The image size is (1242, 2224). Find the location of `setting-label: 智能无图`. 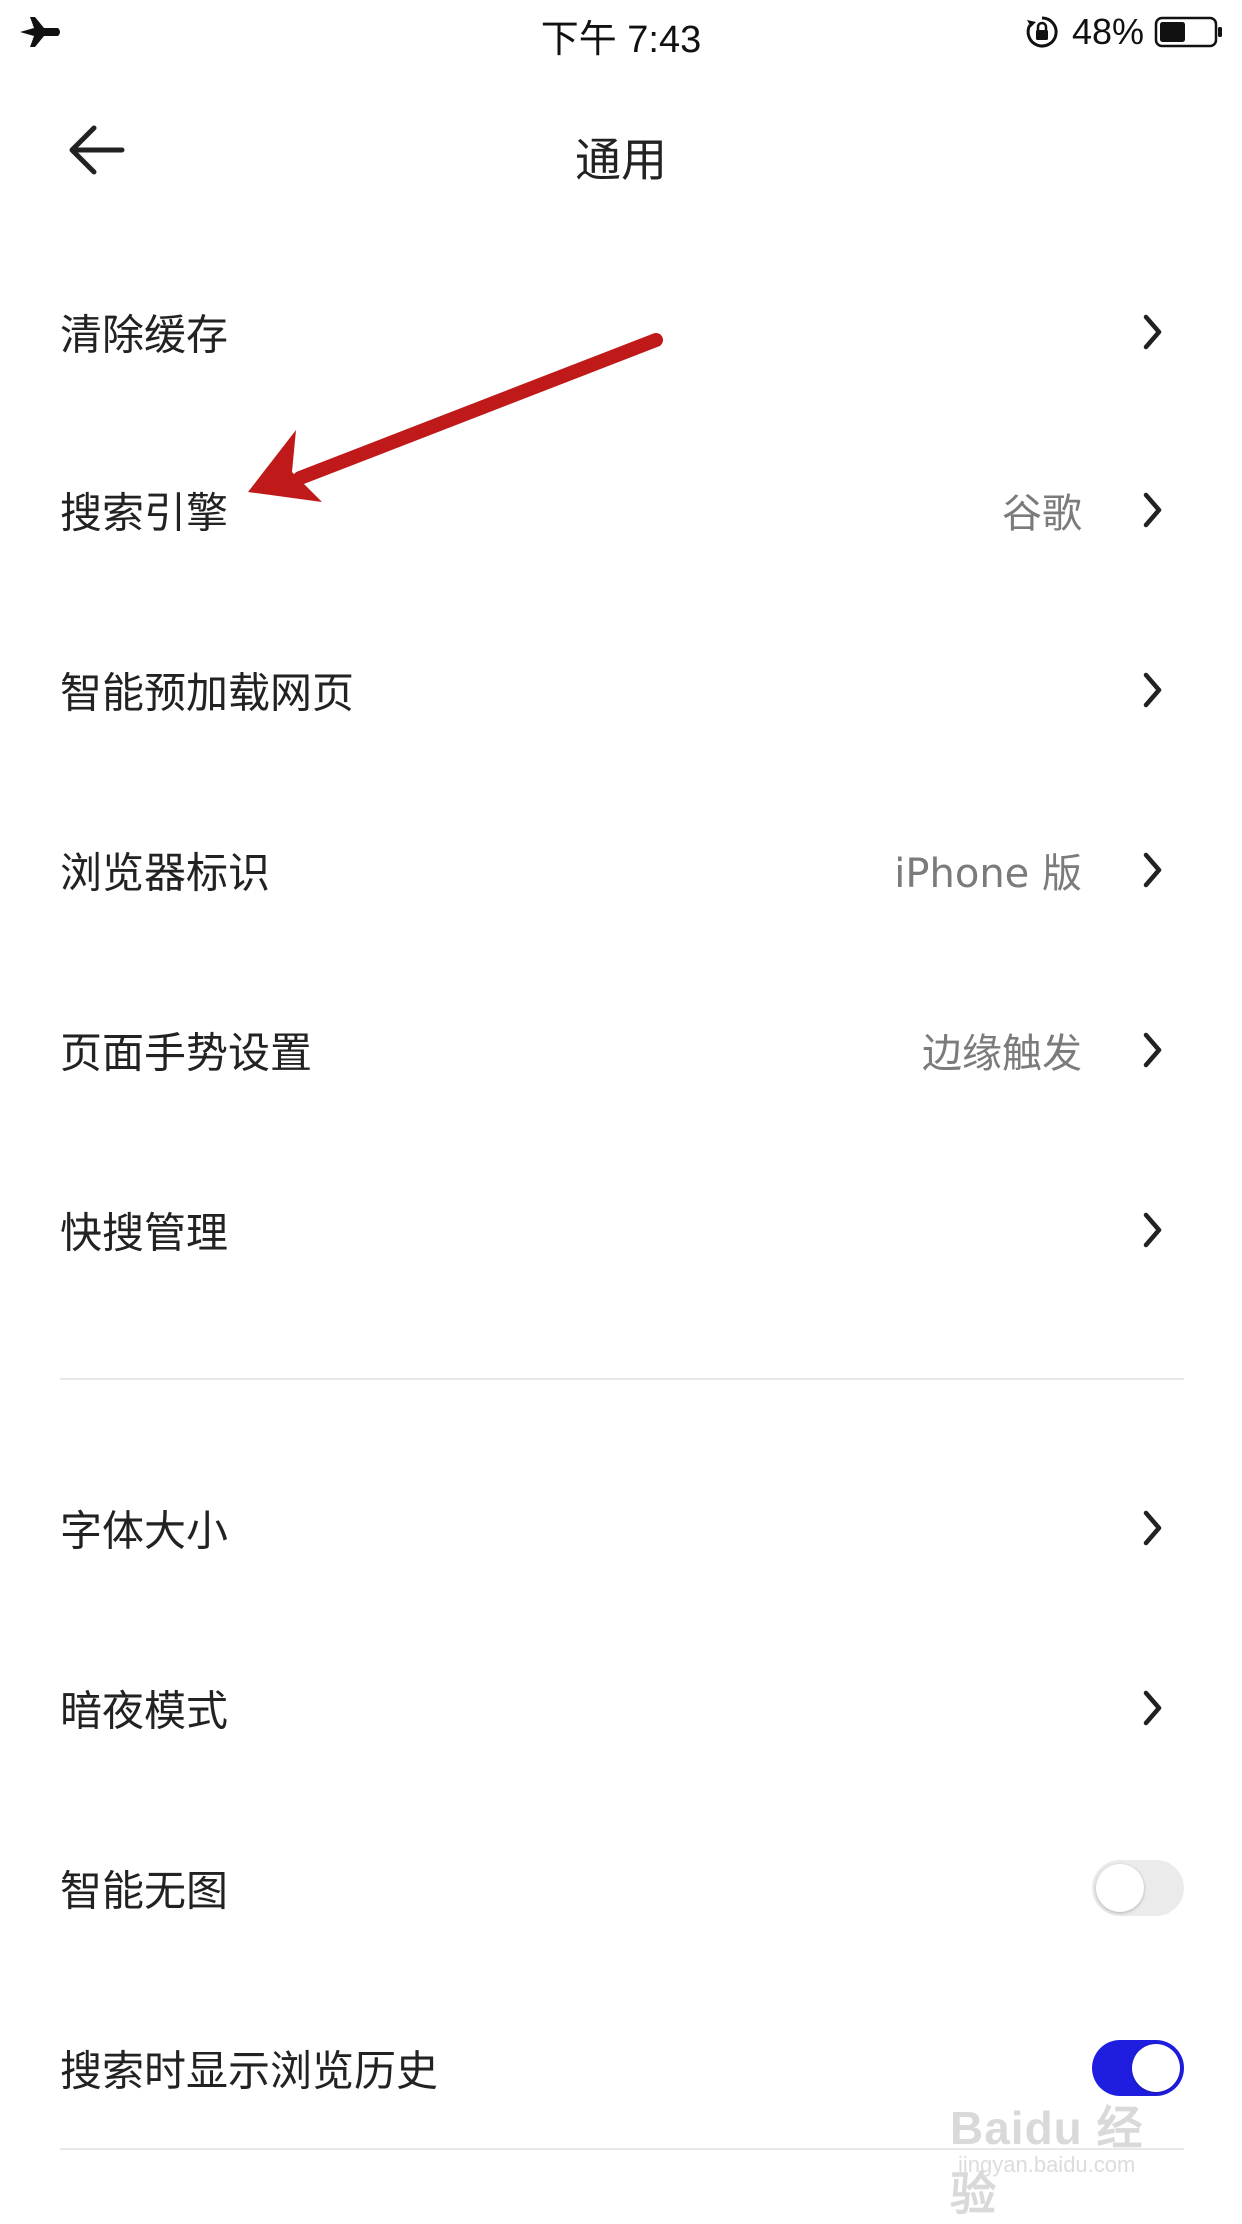

setting-label: 智能无图 is located at coordinates (144, 1891).